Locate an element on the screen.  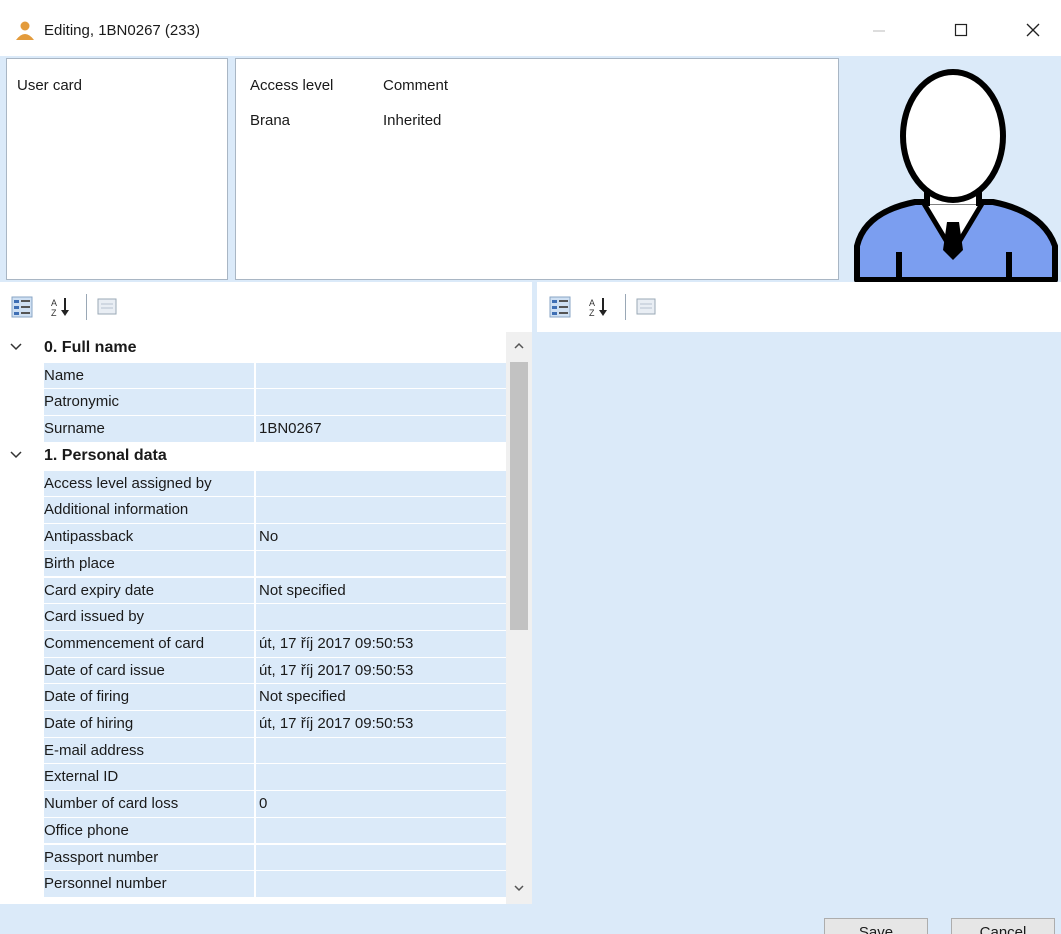
property-row: External ID is located at coordinates (253, 778).